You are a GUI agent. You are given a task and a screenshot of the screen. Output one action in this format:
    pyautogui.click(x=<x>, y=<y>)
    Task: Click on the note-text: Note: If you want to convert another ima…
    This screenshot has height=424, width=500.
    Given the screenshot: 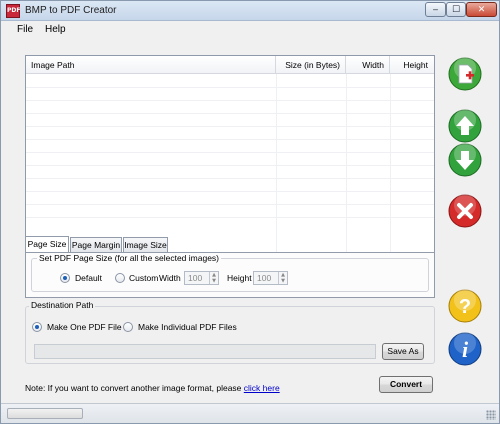 What is the action you would take?
    pyautogui.click(x=133, y=388)
    